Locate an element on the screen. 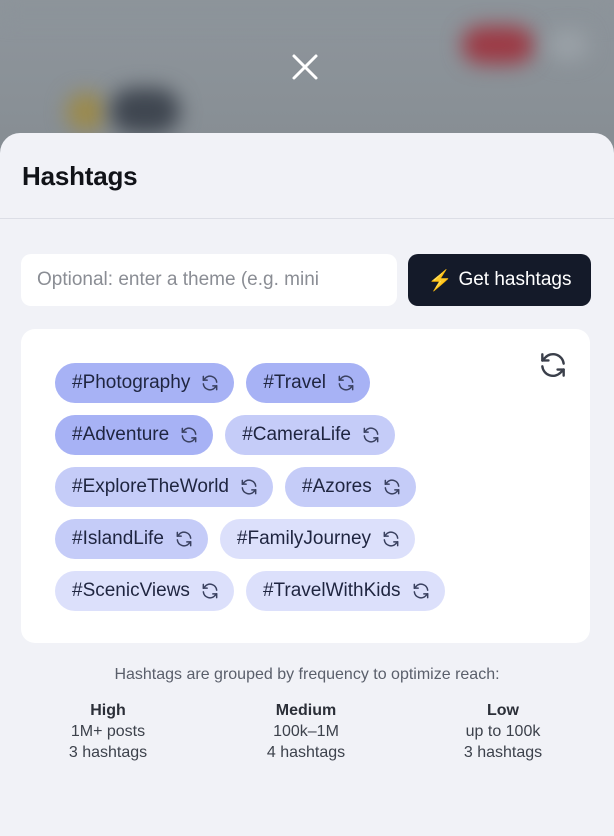 The image size is (614, 836). legend-group-medium: Medium 100k–1M 4 hashtags is located at coordinates (306, 732).